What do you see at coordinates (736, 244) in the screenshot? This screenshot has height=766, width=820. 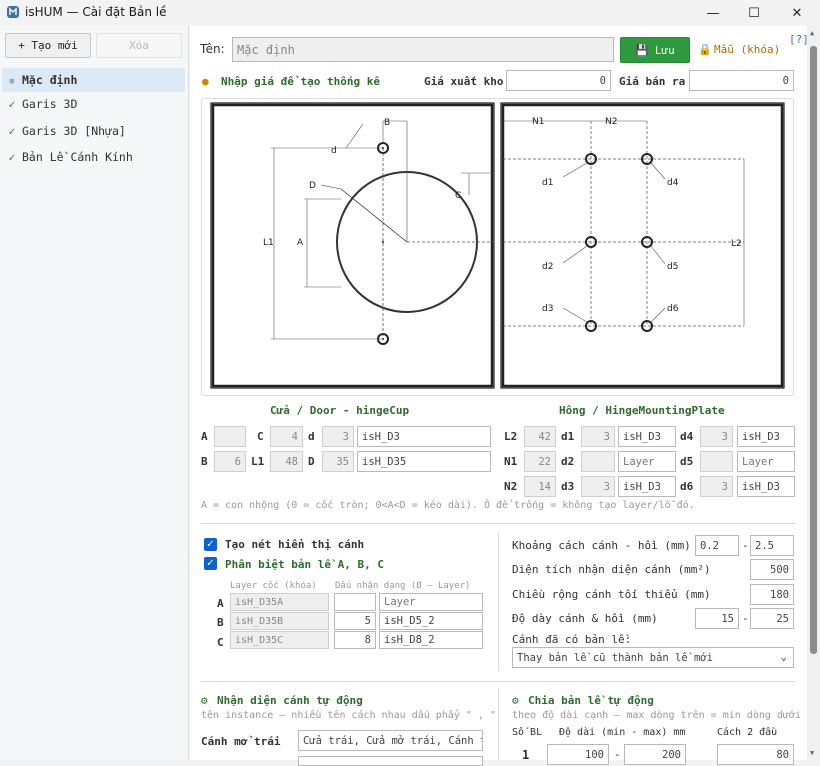 I see `diagram-label-l2: L2` at bounding box center [736, 244].